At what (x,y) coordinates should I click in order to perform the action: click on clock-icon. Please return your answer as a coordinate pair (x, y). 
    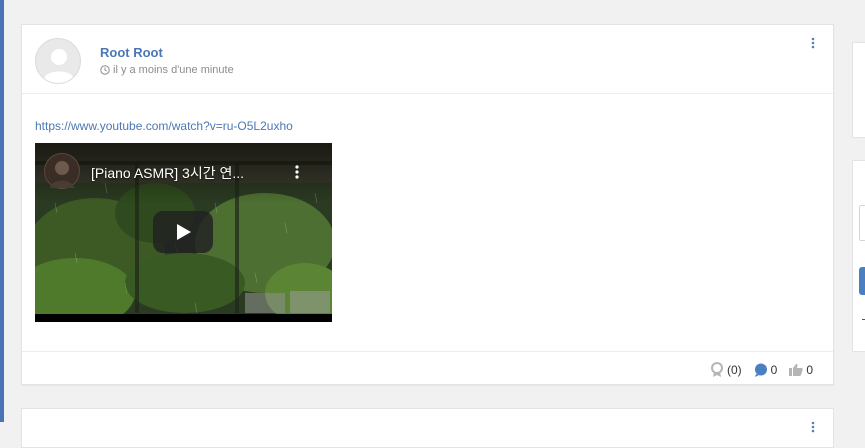
    Looking at the image, I should click on (105, 70).